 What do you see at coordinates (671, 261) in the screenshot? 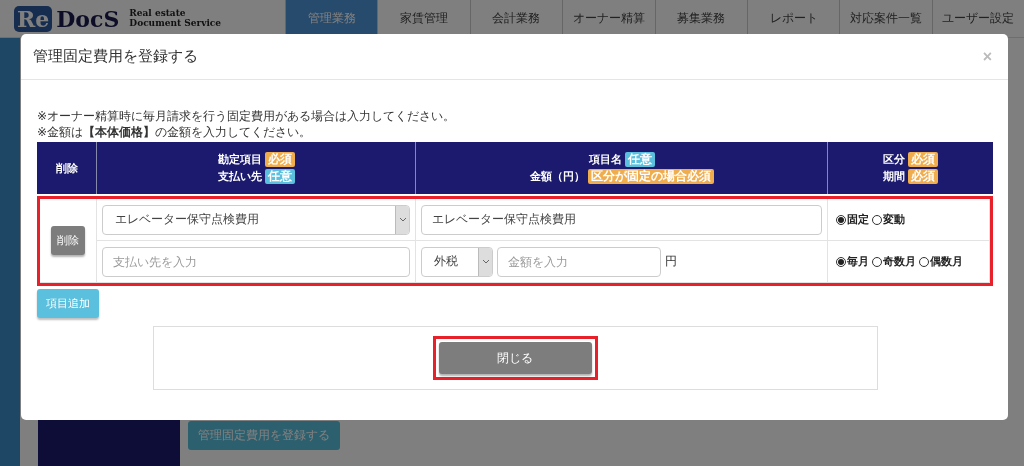
I see `unit-label: 円` at bounding box center [671, 261].